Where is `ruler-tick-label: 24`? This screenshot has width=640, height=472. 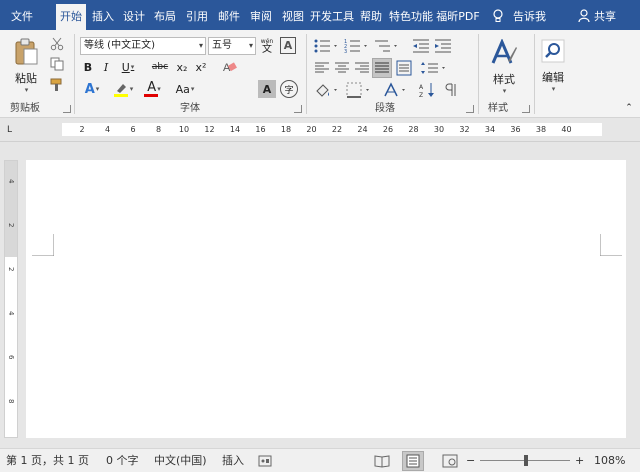
ruler-tick-label: 24 is located at coordinates (362, 129).